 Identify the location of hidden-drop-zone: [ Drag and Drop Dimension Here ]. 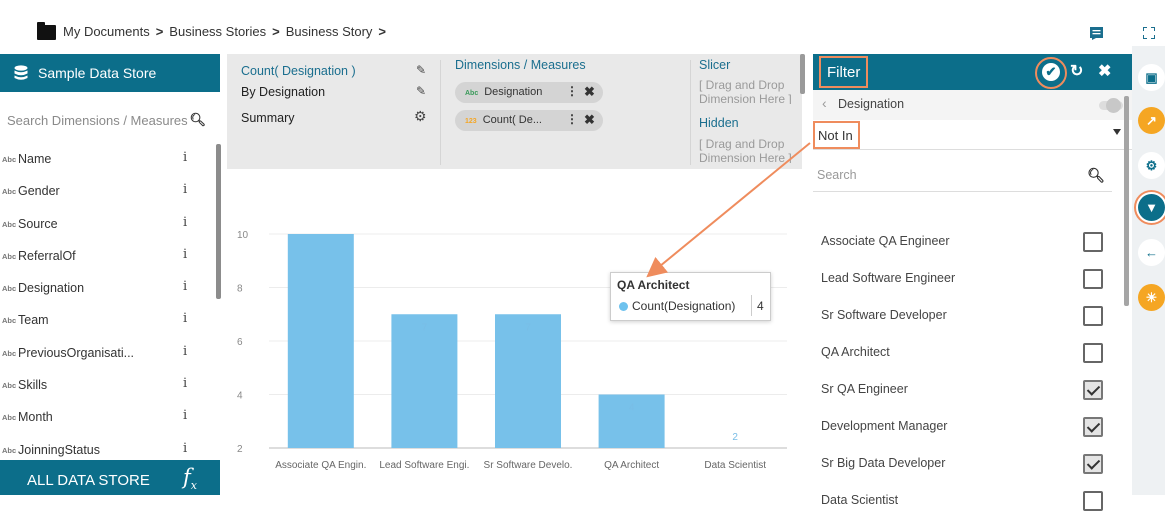
(745, 150).